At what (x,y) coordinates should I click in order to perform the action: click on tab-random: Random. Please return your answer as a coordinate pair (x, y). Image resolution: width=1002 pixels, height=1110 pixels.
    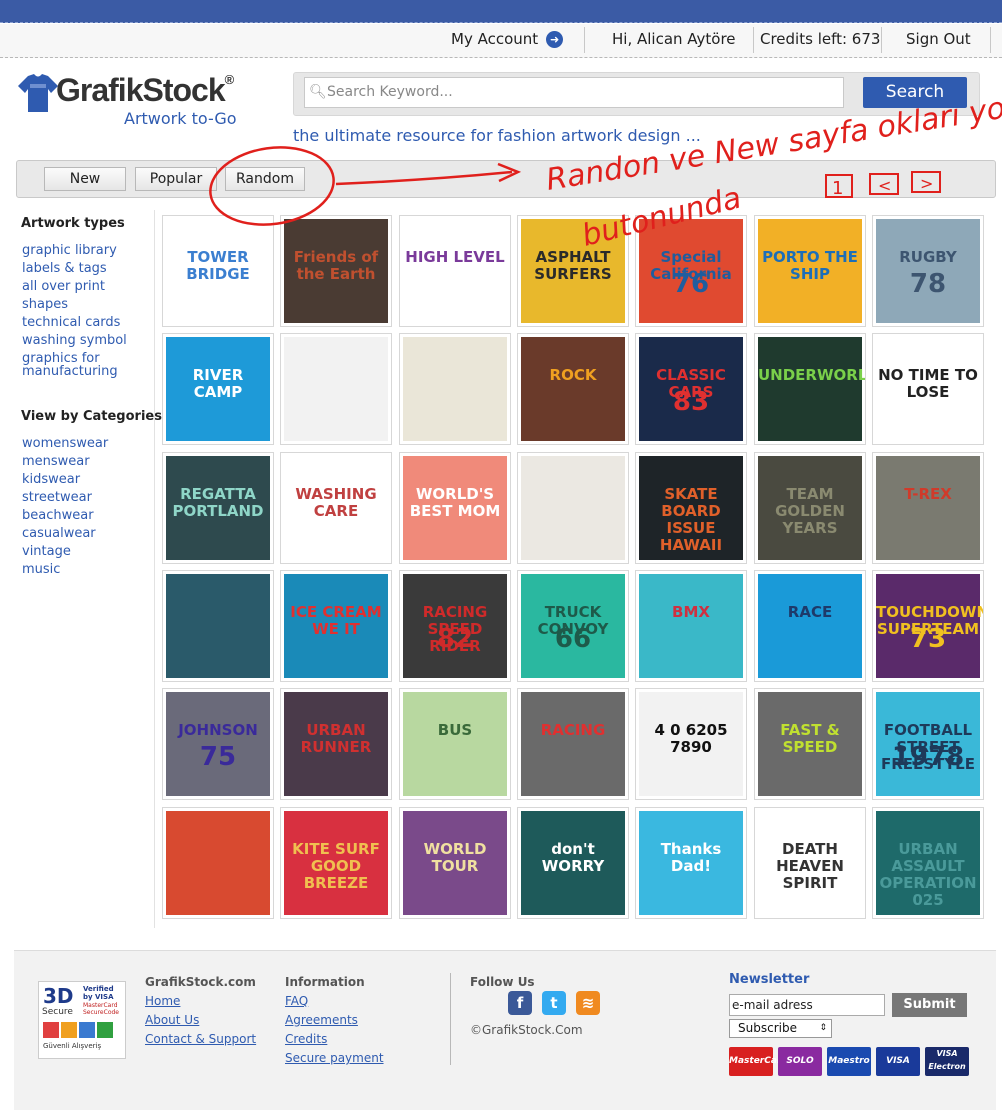
    Looking at the image, I should click on (265, 179).